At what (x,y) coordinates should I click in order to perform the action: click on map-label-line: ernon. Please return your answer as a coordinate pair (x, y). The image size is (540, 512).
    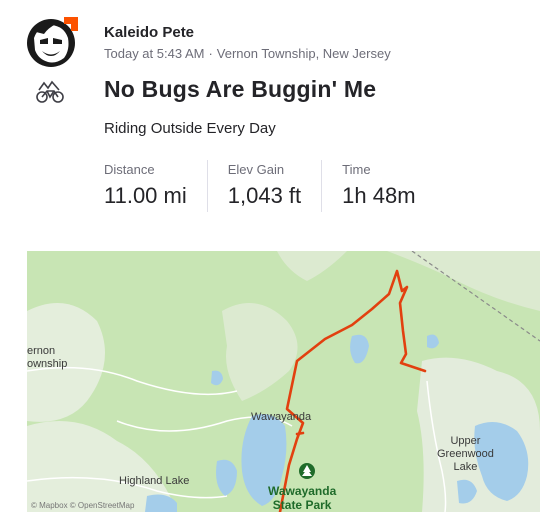
    Looking at the image, I should click on (41, 351).